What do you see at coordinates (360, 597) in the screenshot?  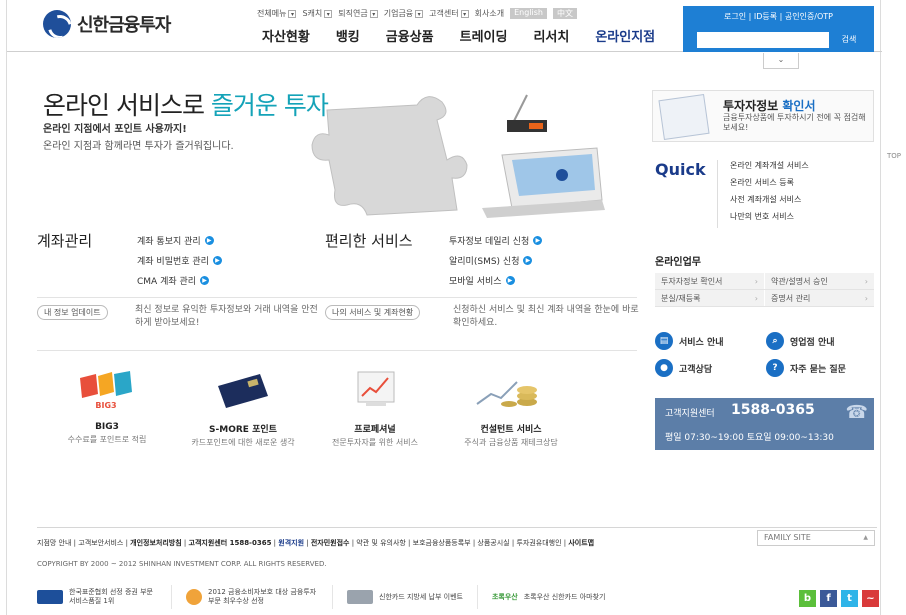 I see `car-icon` at bounding box center [360, 597].